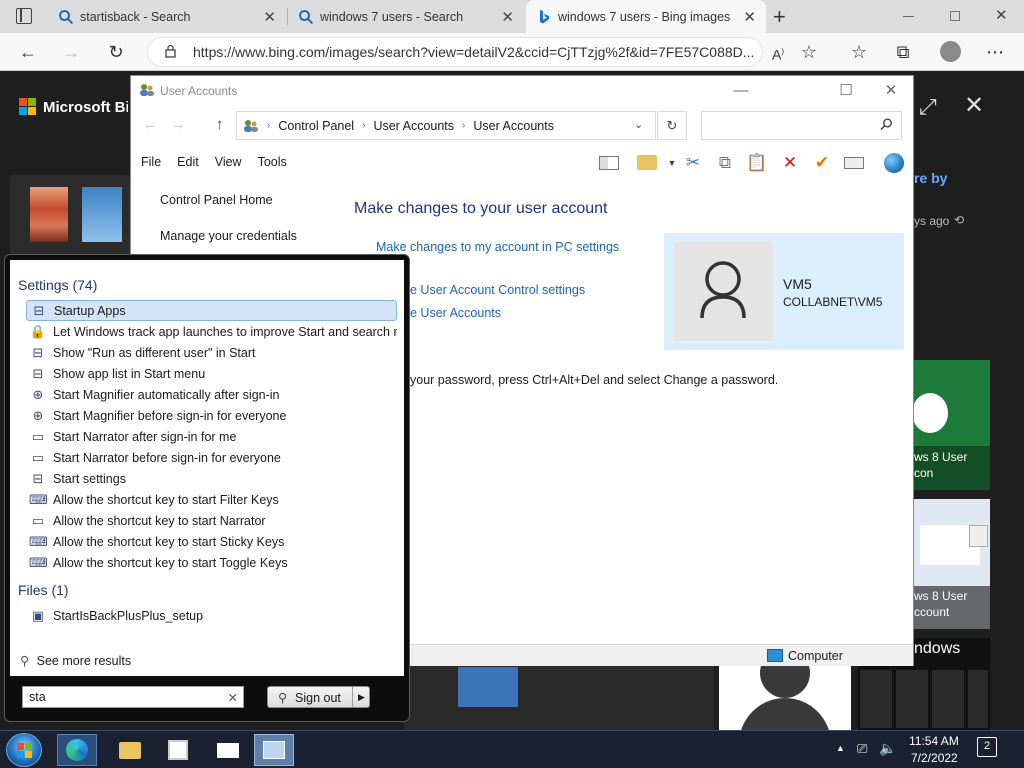  What do you see at coordinates (815, 656) in the screenshot?
I see `status-text: Computer` at bounding box center [815, 656].